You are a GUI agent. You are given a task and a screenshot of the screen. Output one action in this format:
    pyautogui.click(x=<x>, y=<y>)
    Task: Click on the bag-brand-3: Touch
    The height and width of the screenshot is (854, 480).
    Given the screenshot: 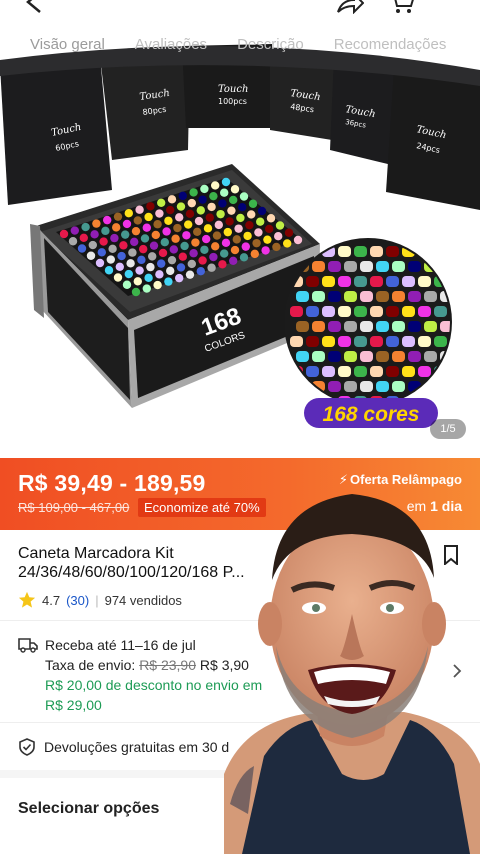 What is the action you would take?
    pyautogui.click(x=233, y=89)
    